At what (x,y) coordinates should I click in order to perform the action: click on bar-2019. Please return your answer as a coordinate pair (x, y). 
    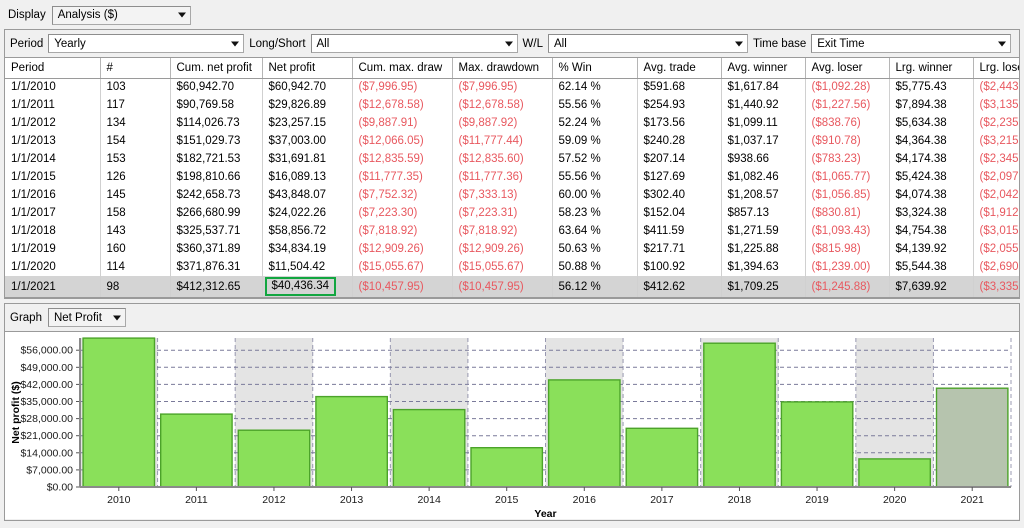
    Looking at the image, I should click on (817, 444).